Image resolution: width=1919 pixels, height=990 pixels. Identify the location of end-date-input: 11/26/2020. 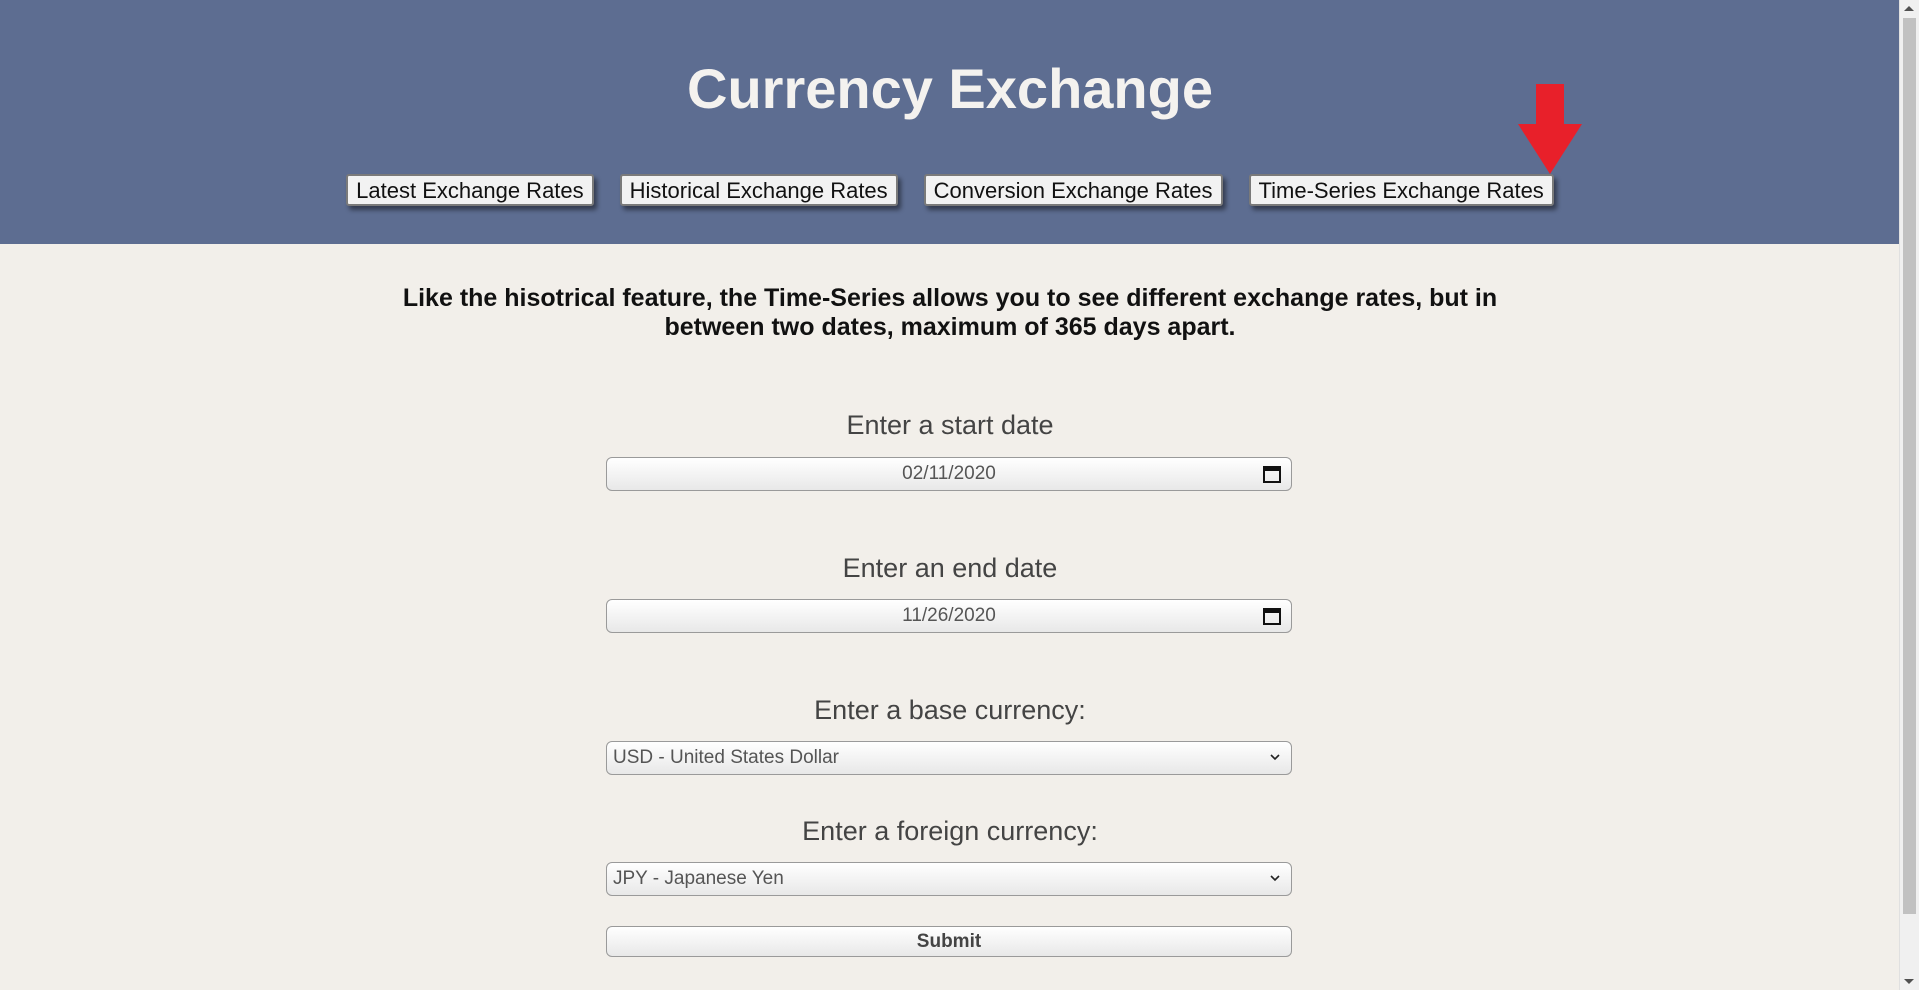
(949, 616).